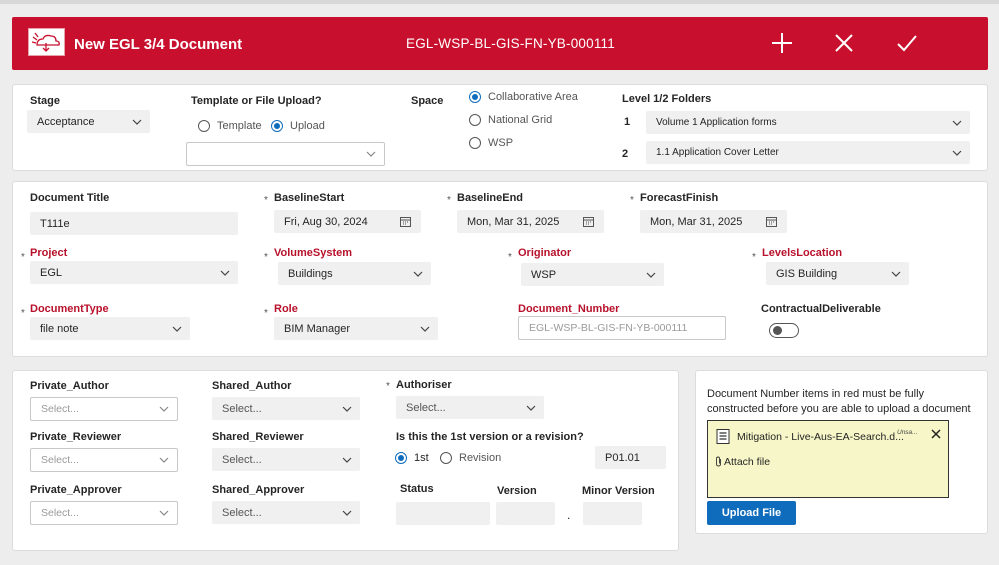  Describe the element at coordinates (421, 458) in the screenshot. I see `version-option-label: 1st` at that location.